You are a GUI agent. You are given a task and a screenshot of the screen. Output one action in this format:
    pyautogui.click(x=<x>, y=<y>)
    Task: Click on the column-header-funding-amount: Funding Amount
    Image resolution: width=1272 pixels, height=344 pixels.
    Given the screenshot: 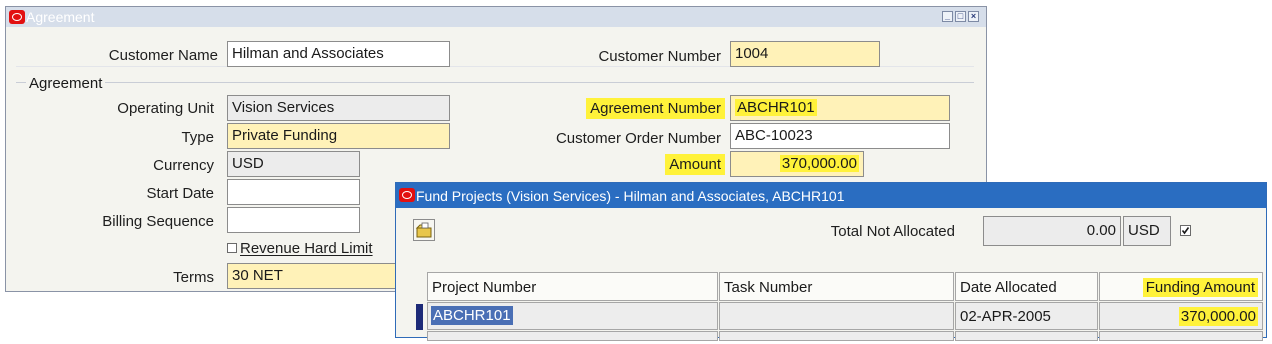 What is the action you would take?
    pyautogui.click(x=1181, y=286)
    